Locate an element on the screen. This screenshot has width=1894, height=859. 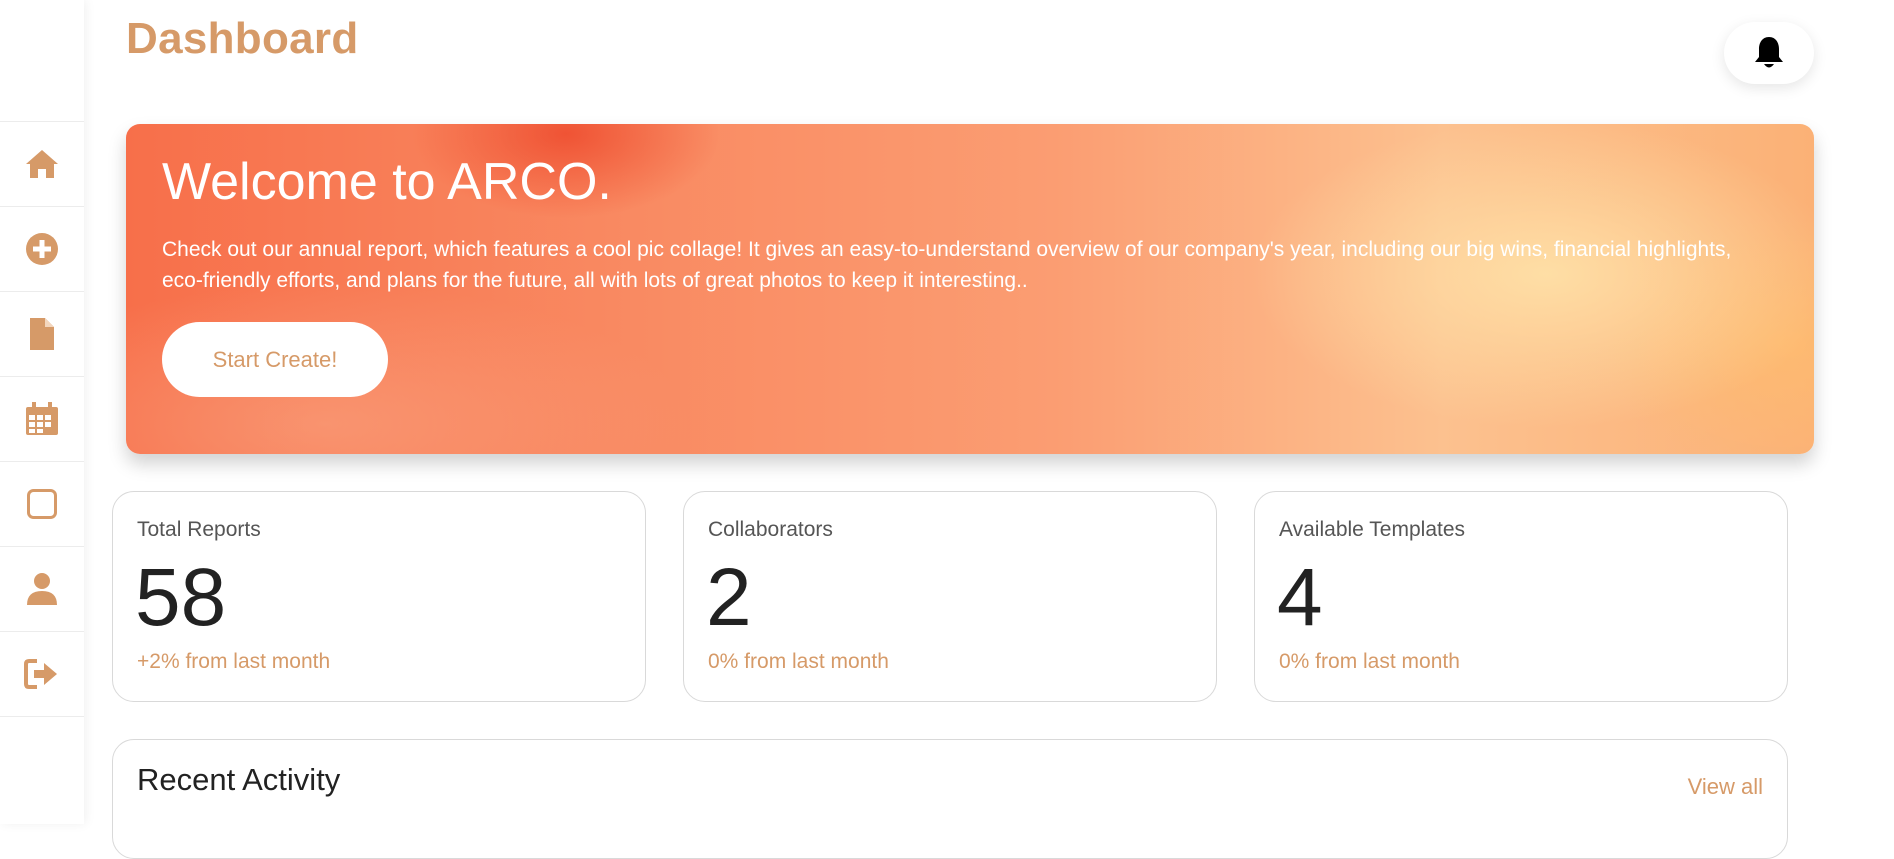
sidebar-item-reports is located at coordinates (42, 334).